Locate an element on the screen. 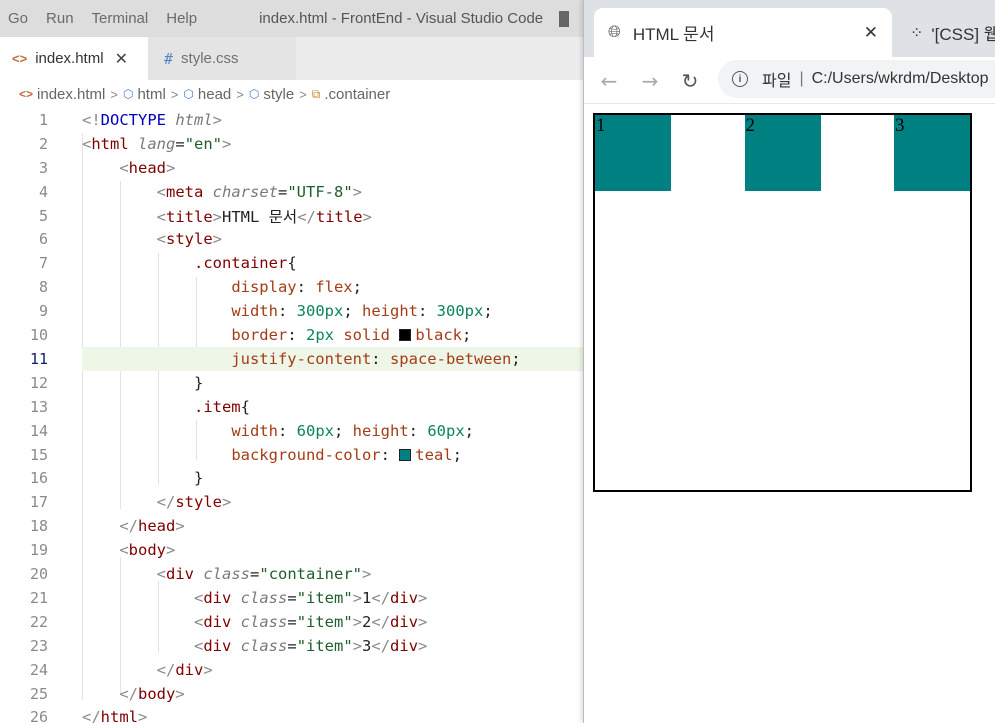  tab-index-html: <> index.html ✕ is located at coordinates (74, 58).